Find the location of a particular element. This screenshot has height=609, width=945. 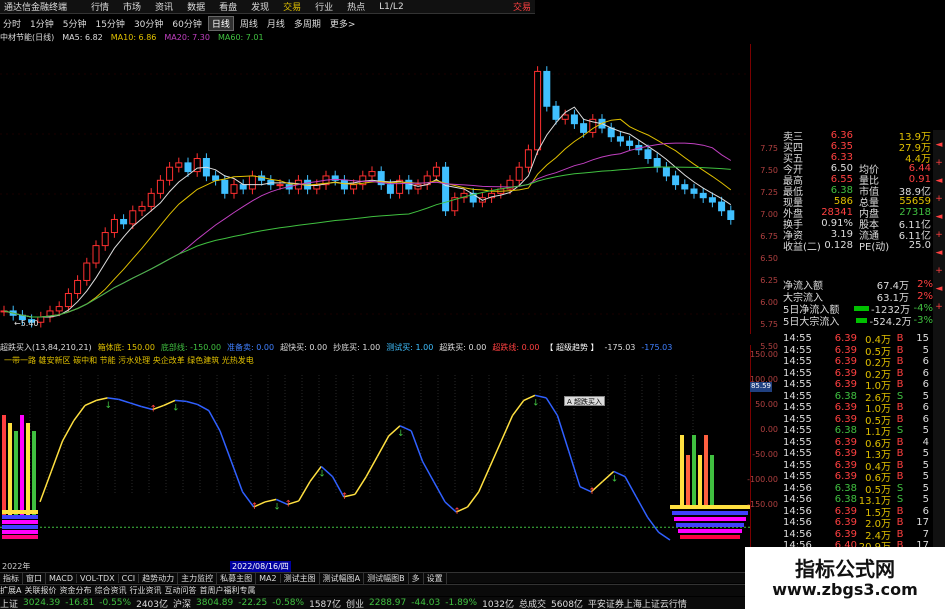

quote-value: 3.19 is located at coordinates (841, 234).